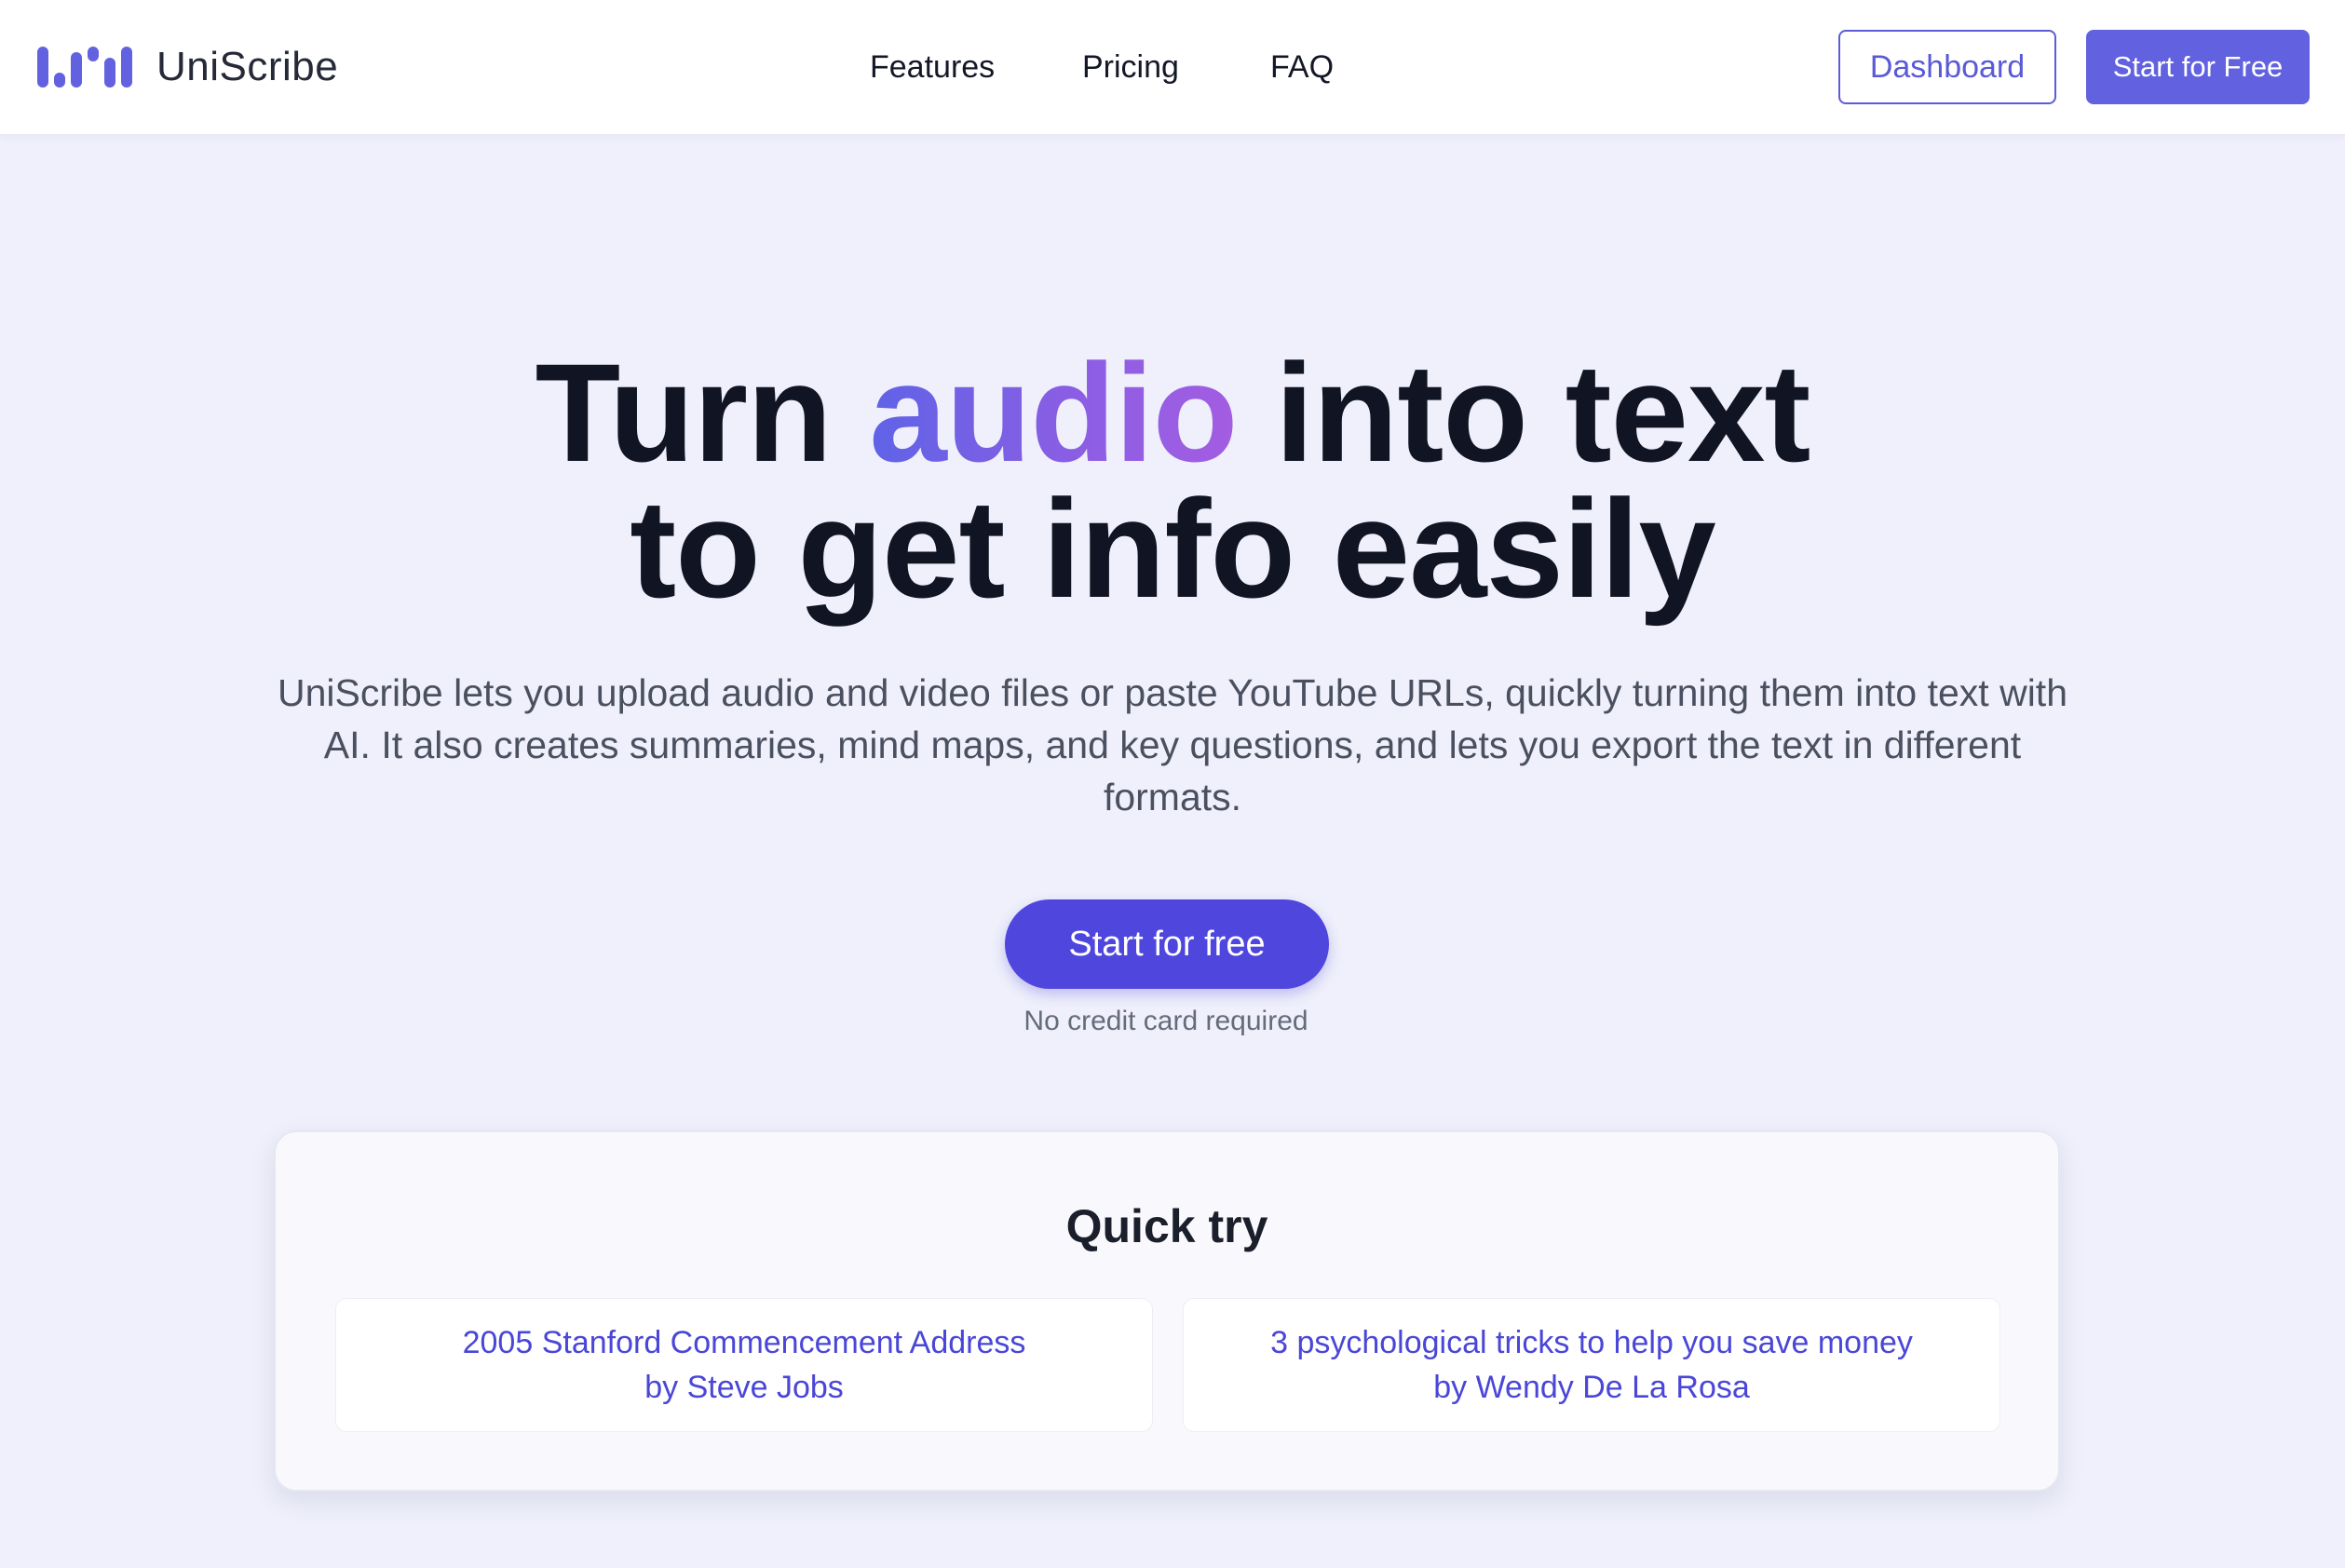 This screenshot has height=1568, width=2345. Describe the element at coordinates (1591, 1387) in the screenshot. I see `quick-try-item-author: by Wendy De La Rosa` at that location.